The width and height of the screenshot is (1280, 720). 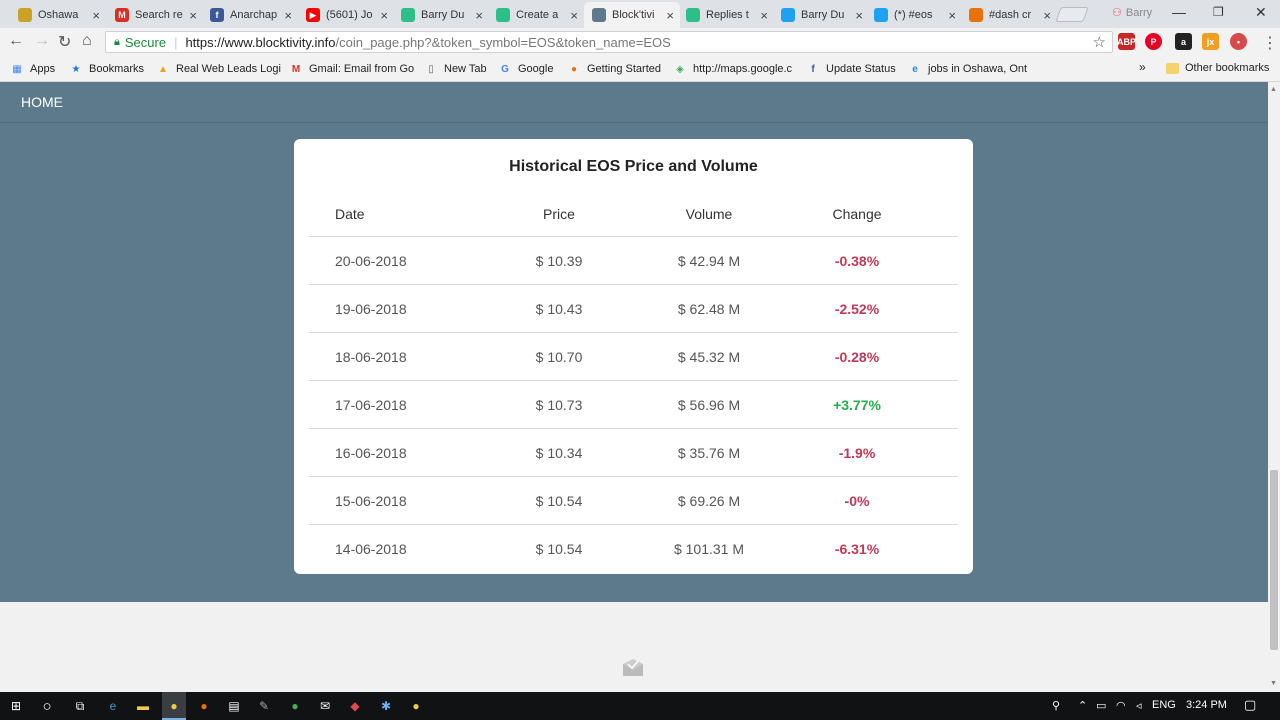 I want to click on google-icon: G, so click(x=505, y=69).